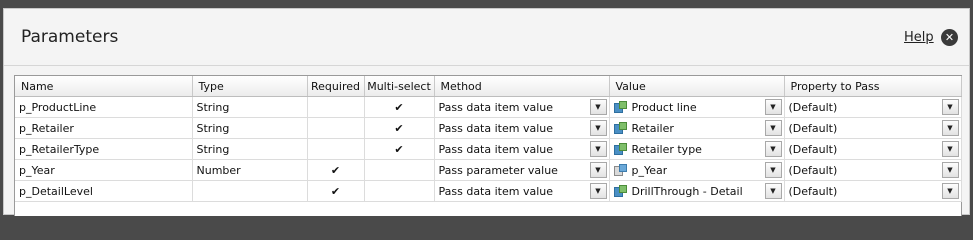  Describe the element at coordinates (949, 37) in the screenshot. I see `close-icon: ✕` at that location.